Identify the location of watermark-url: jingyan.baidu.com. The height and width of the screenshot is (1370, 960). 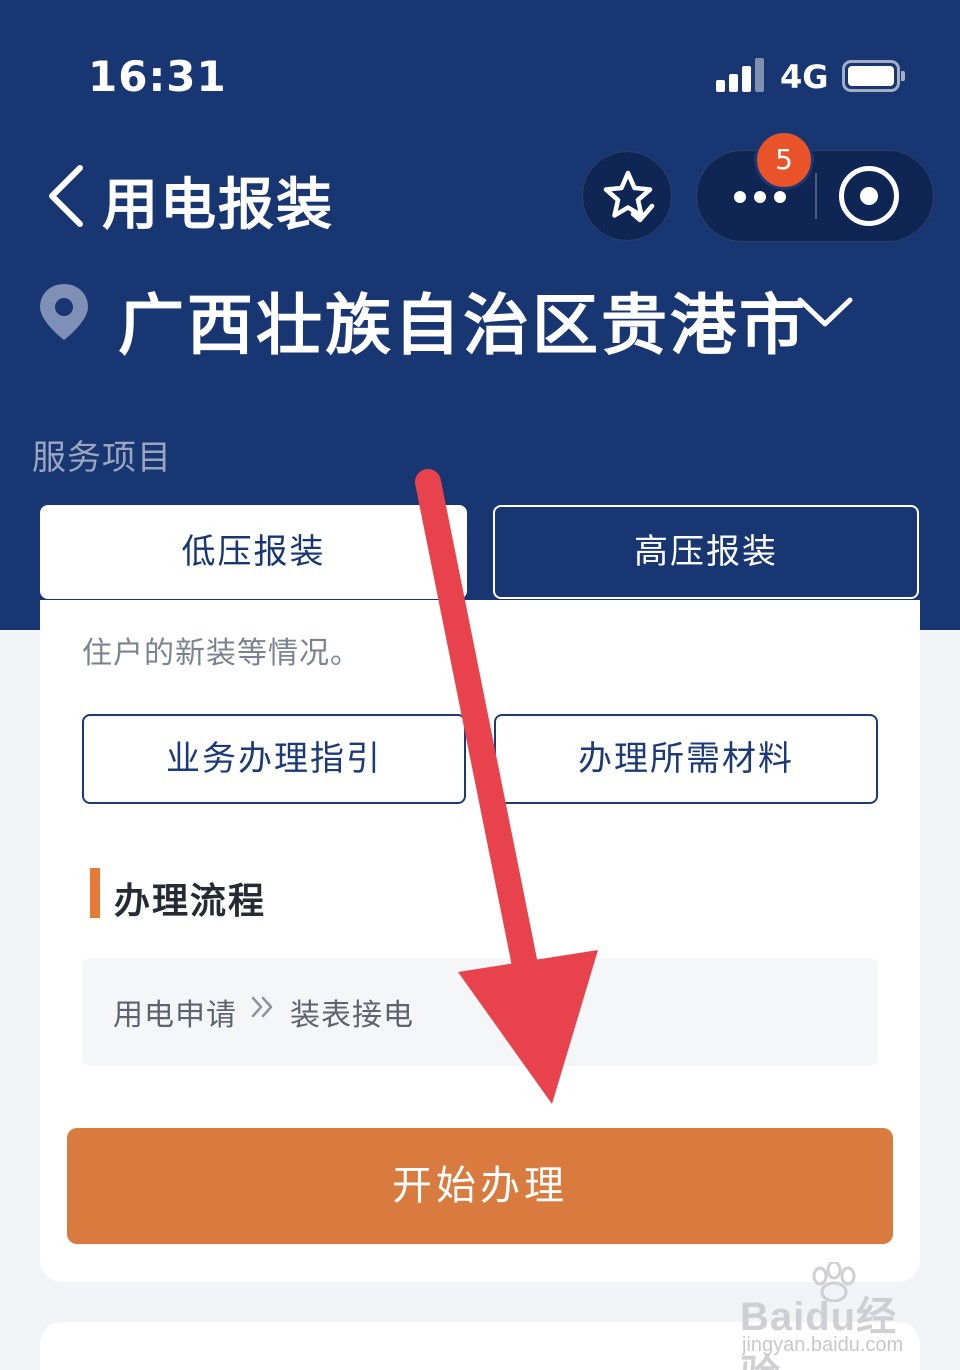
(823, 1345).